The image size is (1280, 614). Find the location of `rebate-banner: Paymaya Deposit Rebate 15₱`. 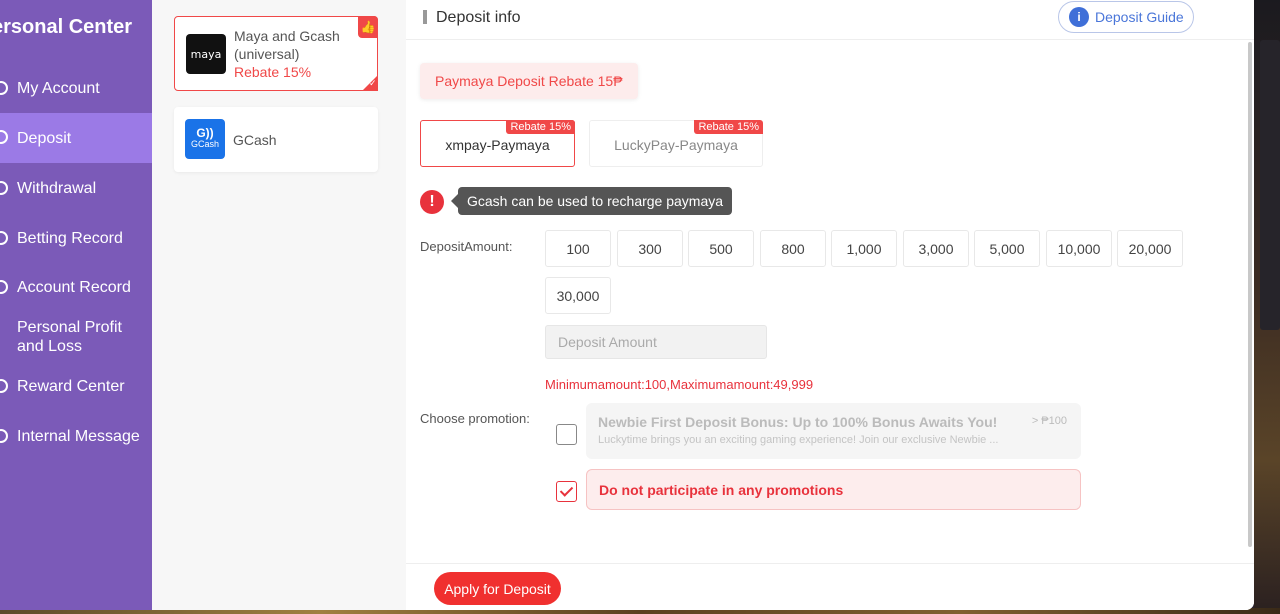

rebate-banner: Paymaya Deposit Rebate 15₱ is located at coordinates (529, 81).